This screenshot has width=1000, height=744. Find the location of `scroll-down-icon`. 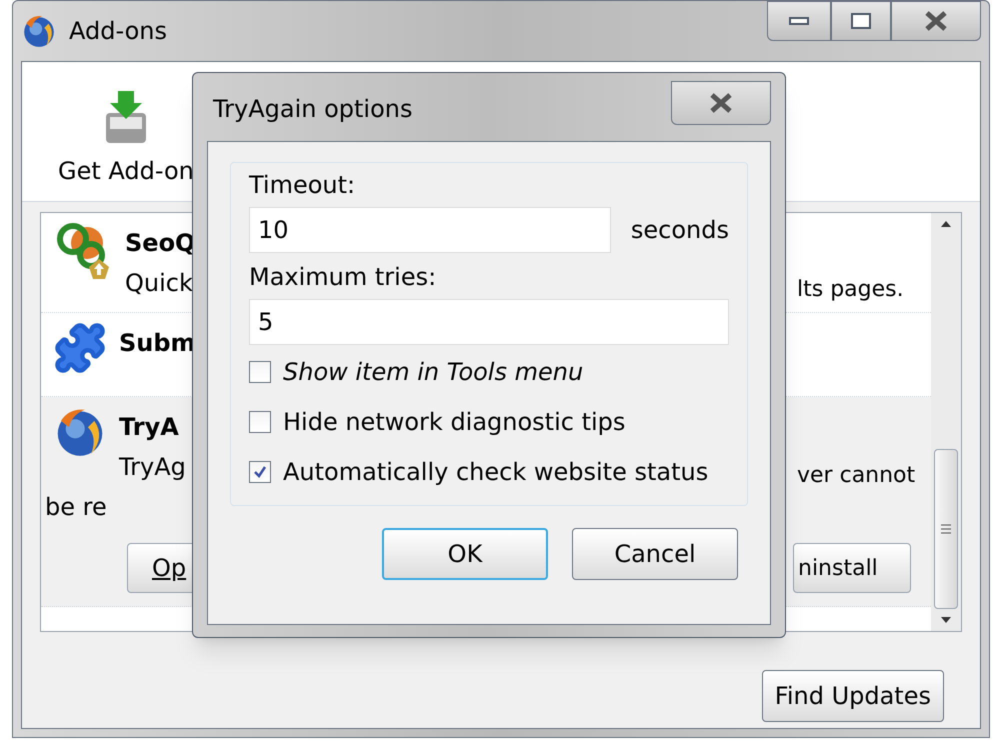

scroll-down-icon is located at coordinates (946, 620).